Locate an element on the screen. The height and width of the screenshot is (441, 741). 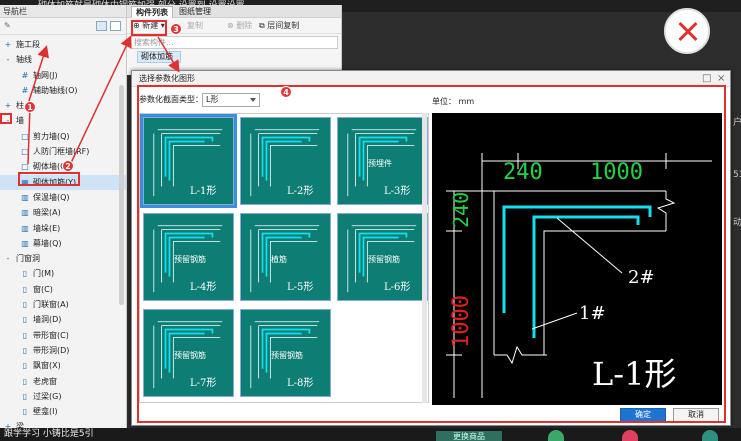
sidebar-item: ▯ 墙洞(D) is located at coordinates (63, 319).